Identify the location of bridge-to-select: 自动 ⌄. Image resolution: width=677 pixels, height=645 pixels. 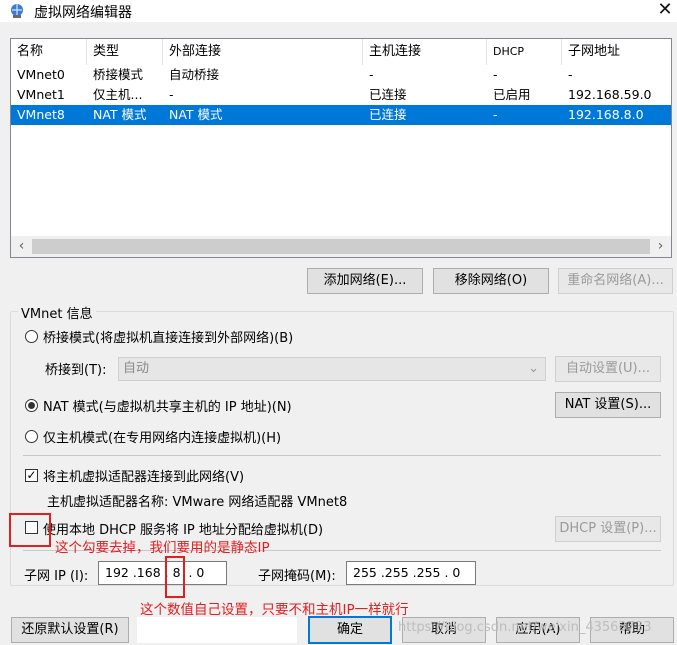
(332, 369).